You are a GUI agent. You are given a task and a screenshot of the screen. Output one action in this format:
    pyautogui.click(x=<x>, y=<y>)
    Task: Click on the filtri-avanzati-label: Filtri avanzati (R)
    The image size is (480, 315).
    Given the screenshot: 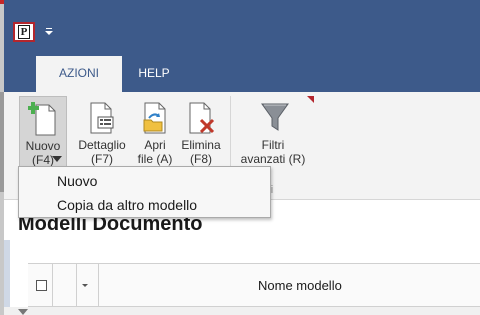 What is the action you would take?
    pyautogui.click(x=273, y=152)
    